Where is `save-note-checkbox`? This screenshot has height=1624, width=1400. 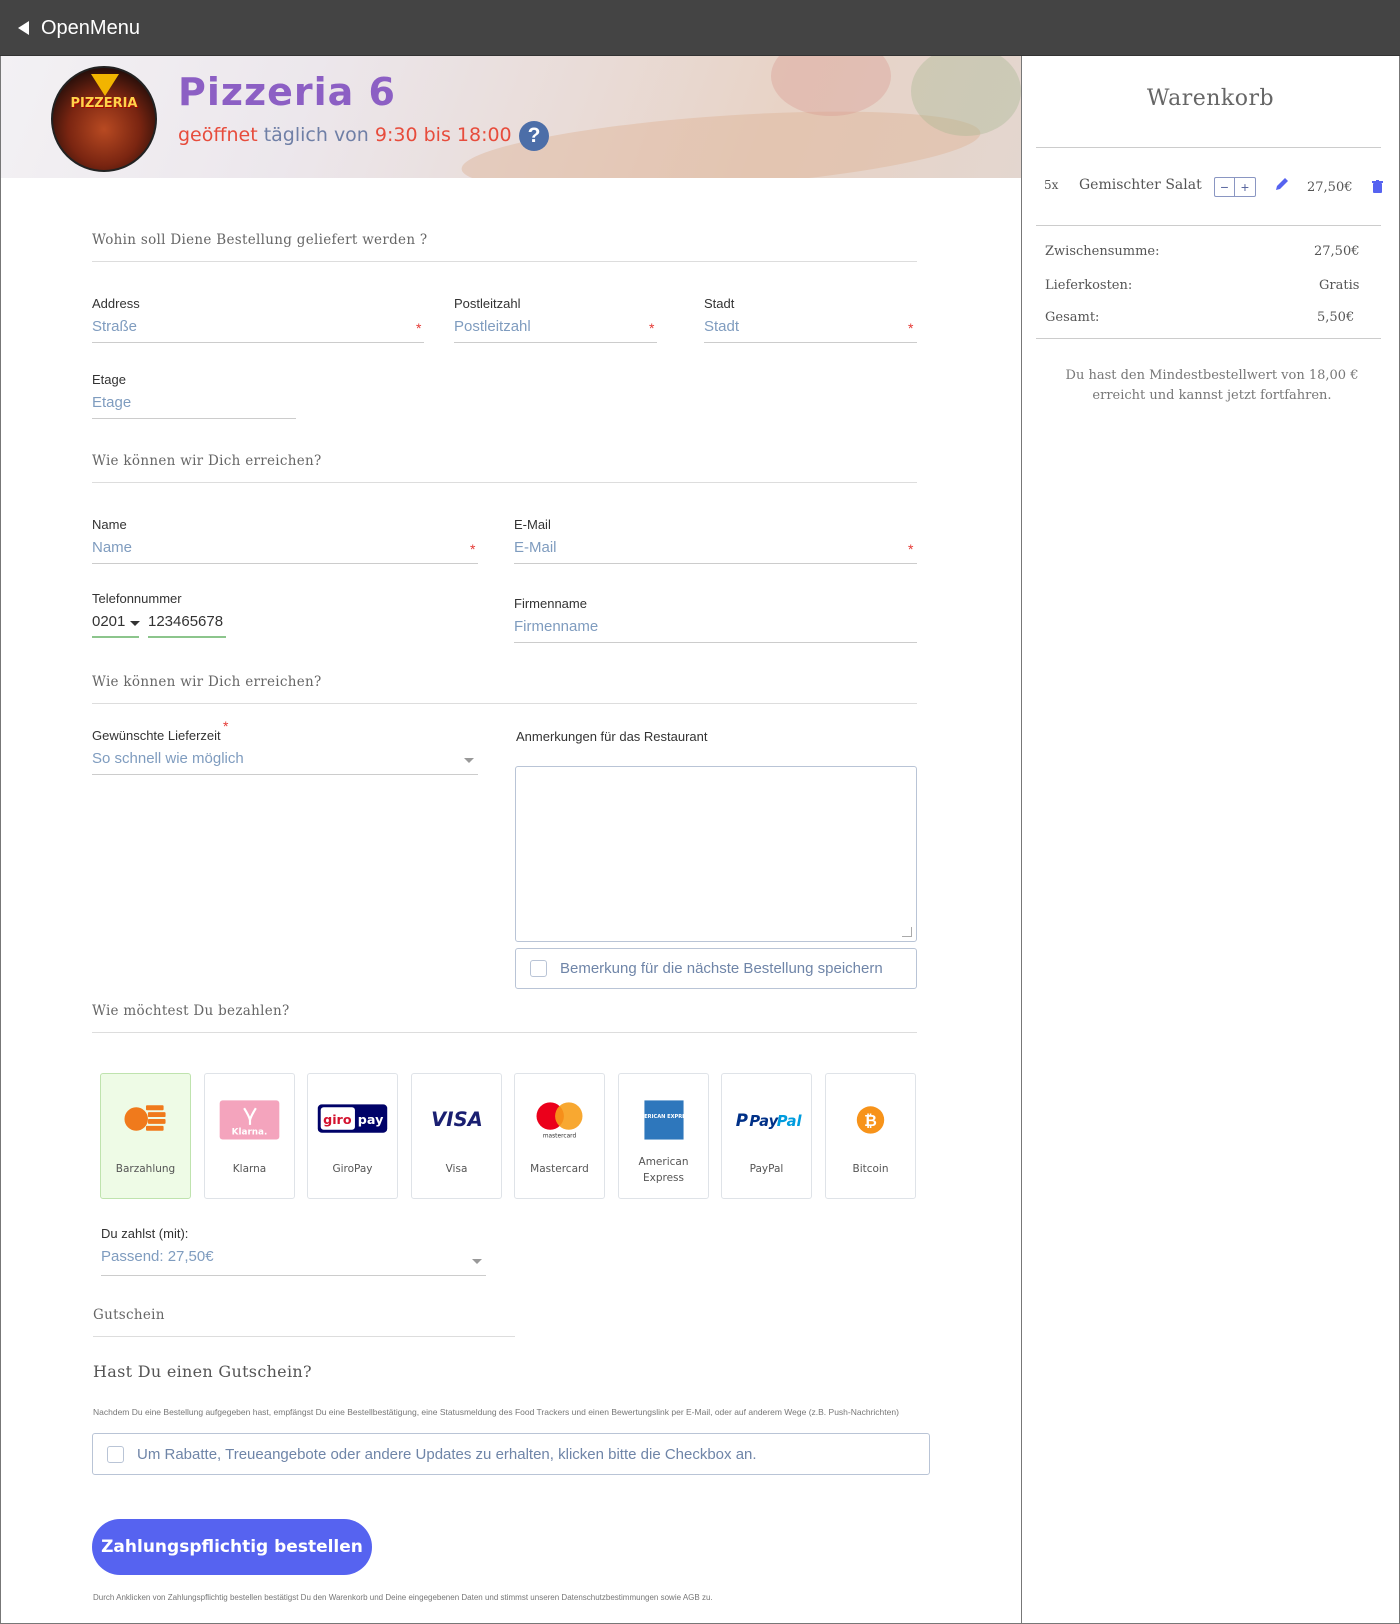 save-note-checkbox is located at coordinates (538, 968).